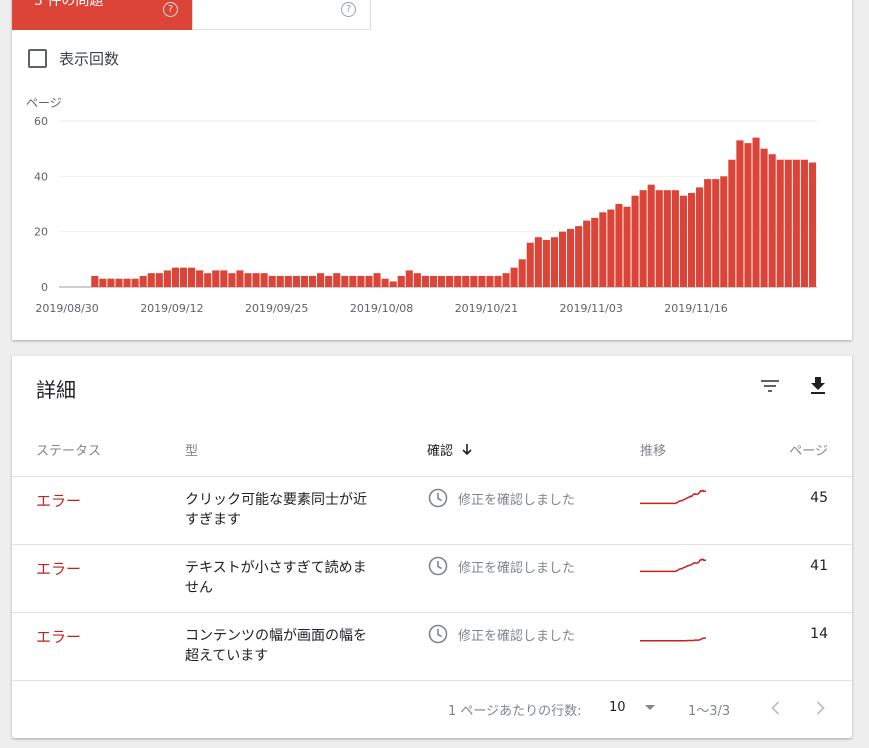  I want to click on column-confirm: 確認, so click(450, 449).